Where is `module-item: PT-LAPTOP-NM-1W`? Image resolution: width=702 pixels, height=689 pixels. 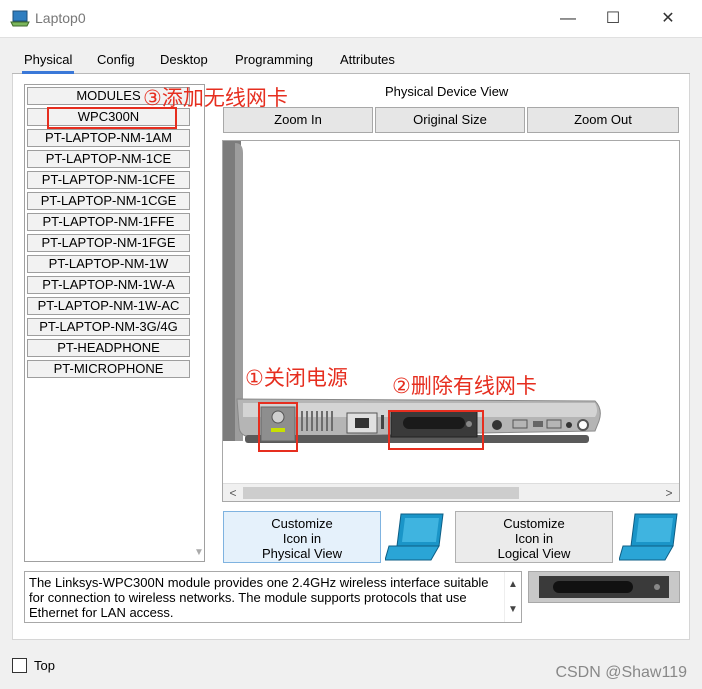 module-item: PT-LAPTOP-NM-1W is located at coordinates (108, 264).